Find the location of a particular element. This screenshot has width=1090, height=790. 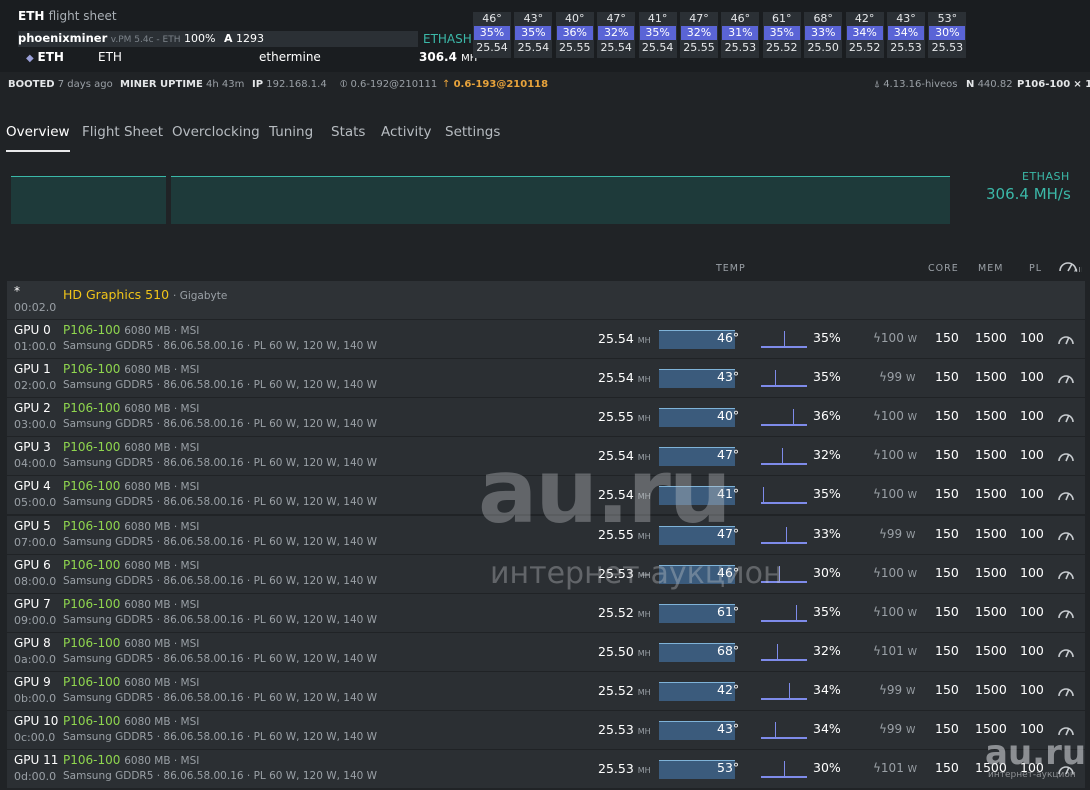

gpu-tile: 43° 35% 25.54 is located at coordinates (533, 35).